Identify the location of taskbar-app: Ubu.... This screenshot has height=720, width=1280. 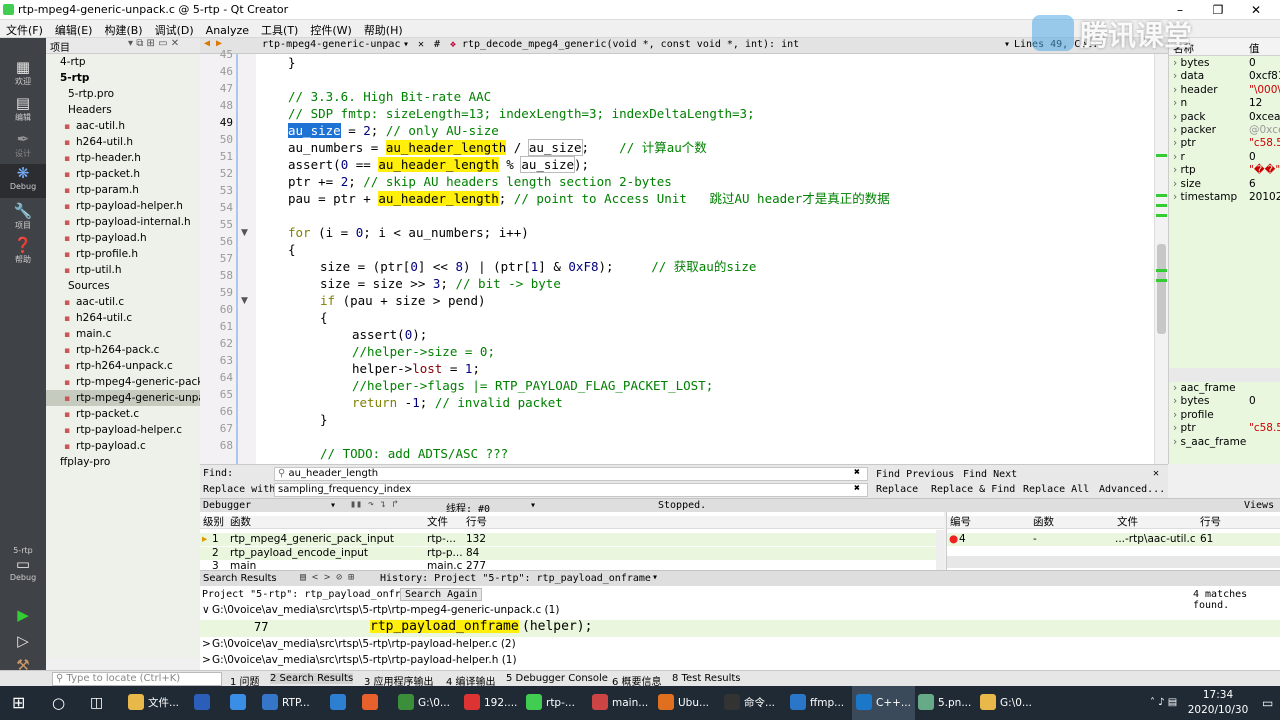
(683, 703).